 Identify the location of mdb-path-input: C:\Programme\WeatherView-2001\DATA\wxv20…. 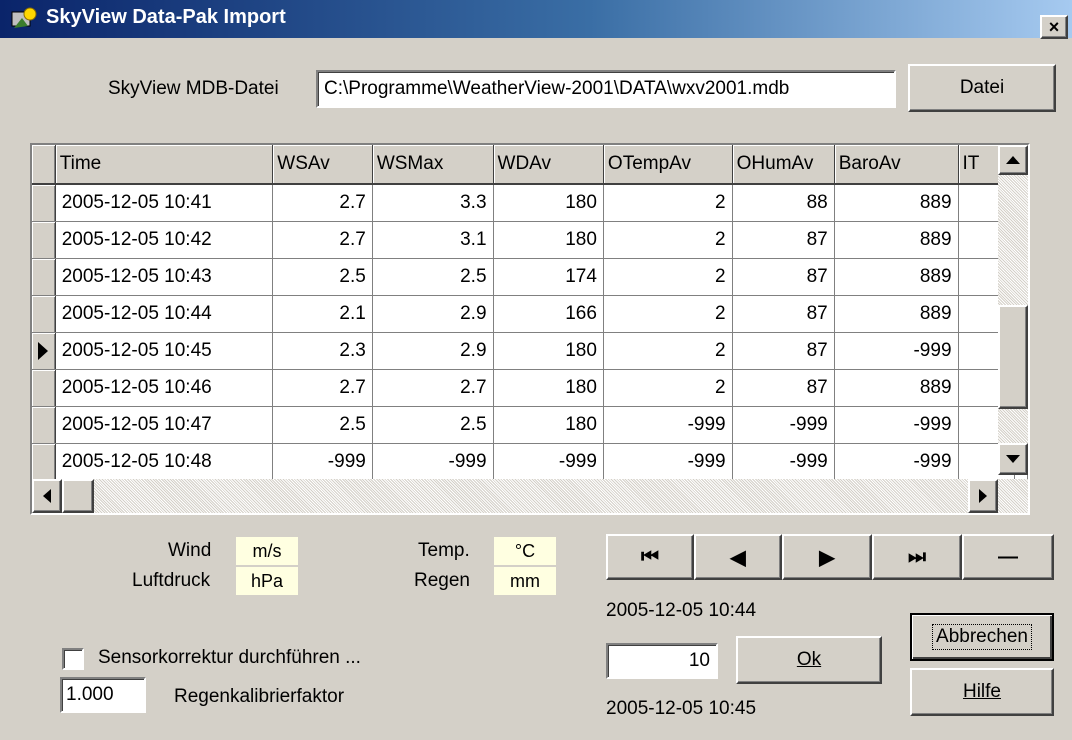
(606, 89).